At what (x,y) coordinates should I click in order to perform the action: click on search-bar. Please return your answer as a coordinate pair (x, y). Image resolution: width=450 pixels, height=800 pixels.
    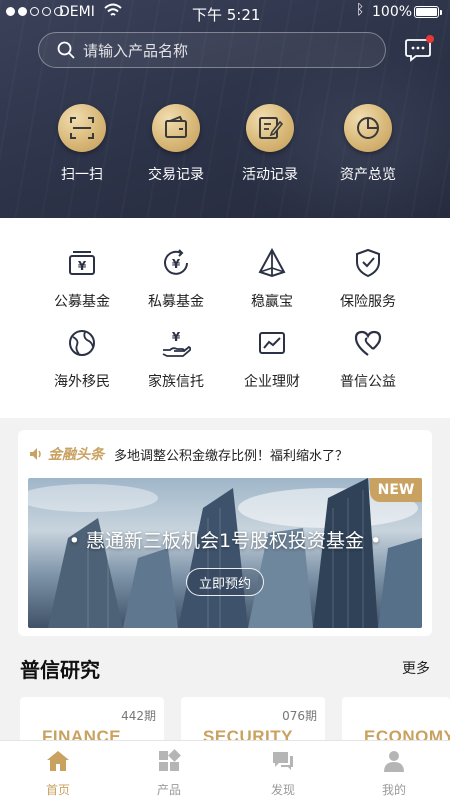
    Looking at the image, I should click on (212, 50).